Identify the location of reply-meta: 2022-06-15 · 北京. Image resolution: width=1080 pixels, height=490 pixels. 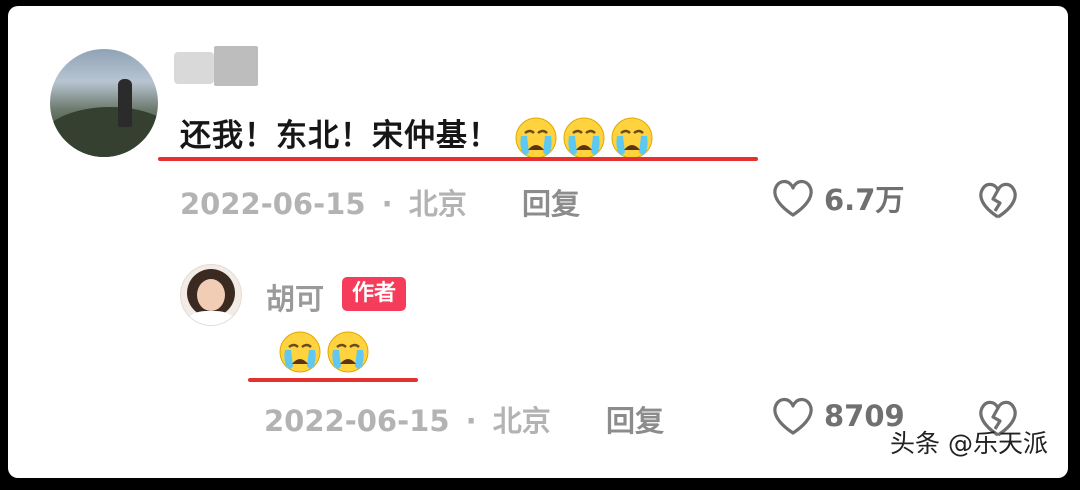
(407, 419).